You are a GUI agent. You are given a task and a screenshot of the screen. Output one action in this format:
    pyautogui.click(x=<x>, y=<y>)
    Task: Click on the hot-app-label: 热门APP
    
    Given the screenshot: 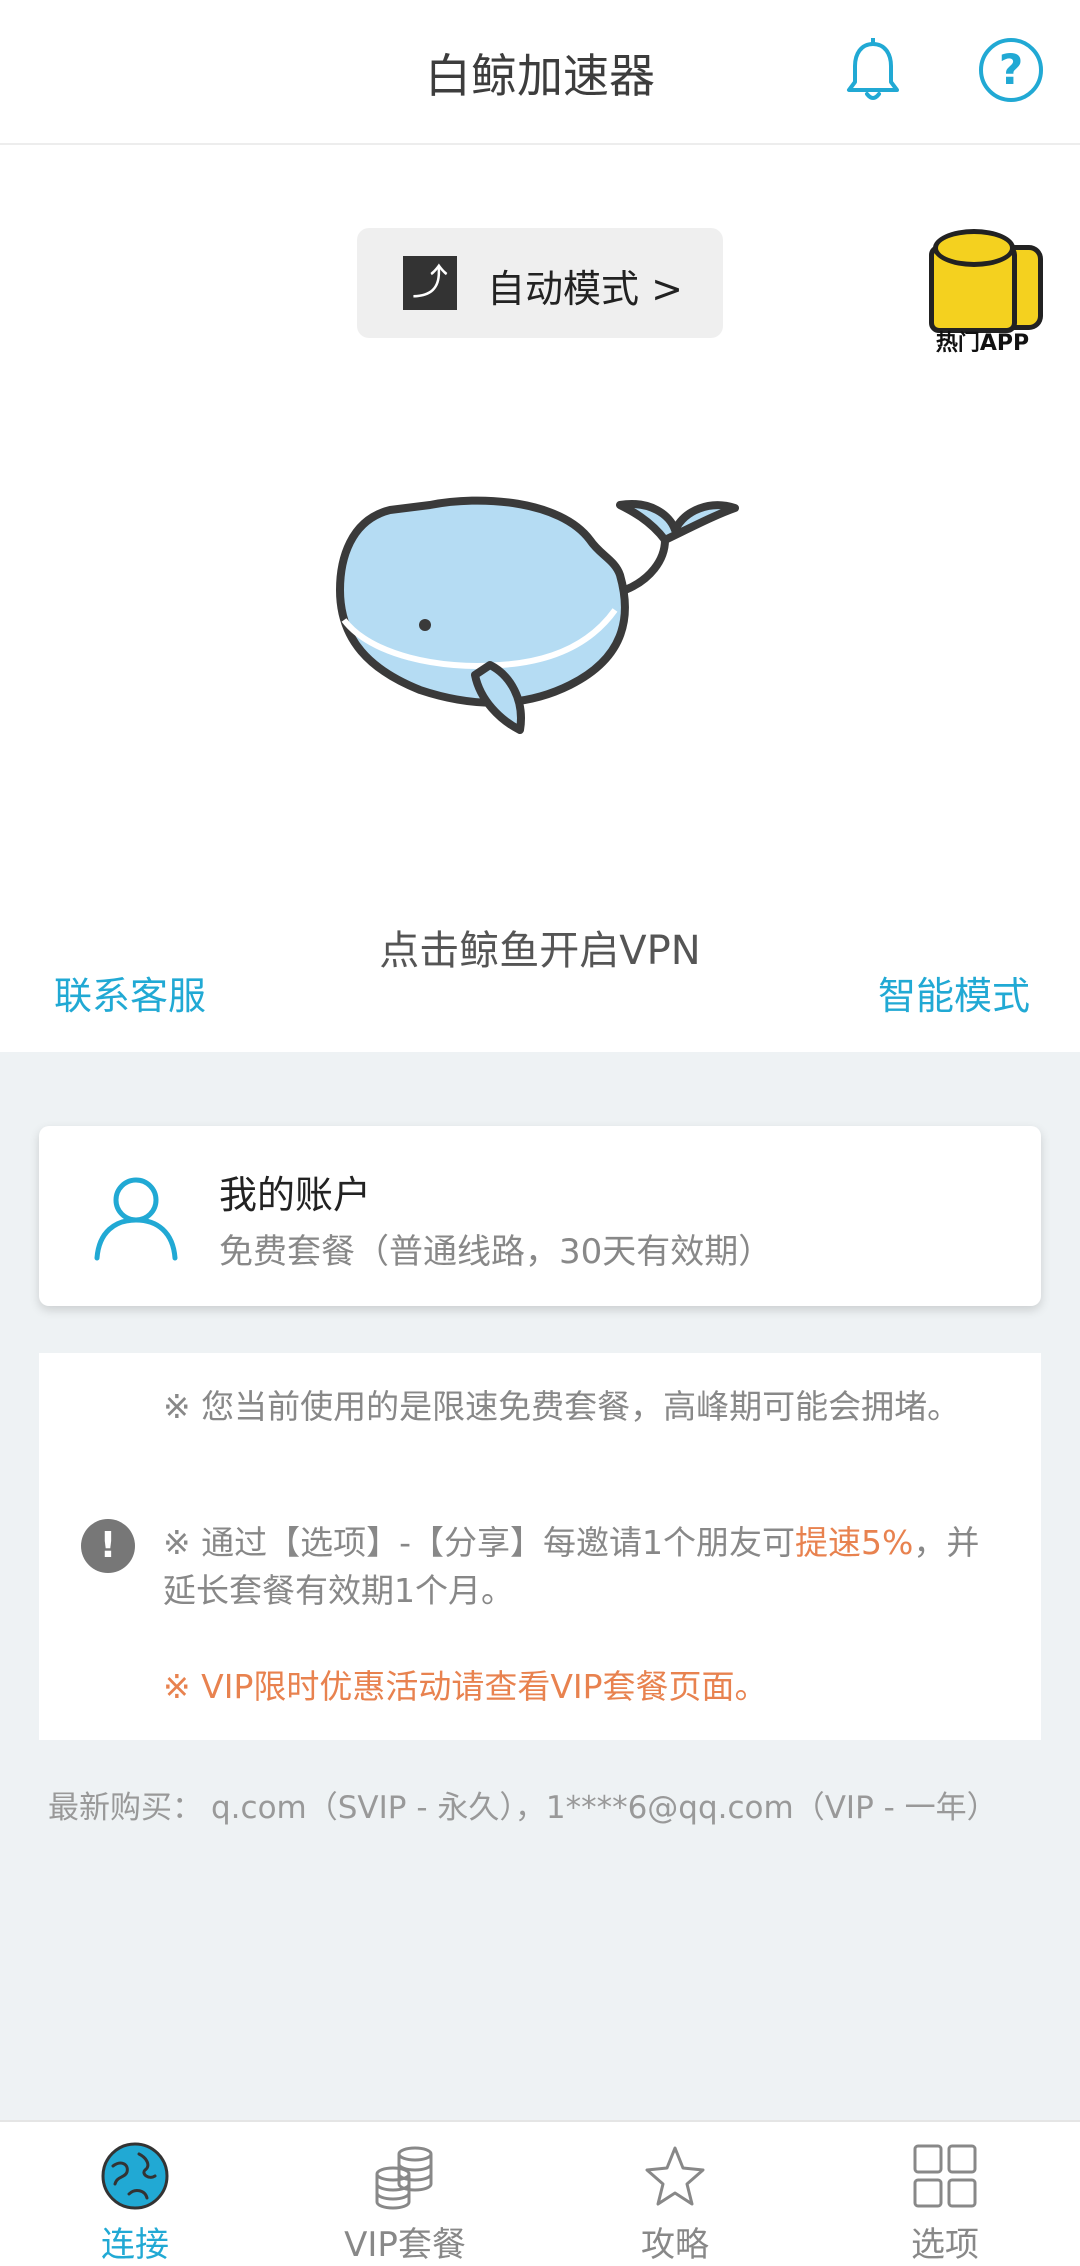 What is the action you would take?
    pyautogui.click(x=982, y=343)
    